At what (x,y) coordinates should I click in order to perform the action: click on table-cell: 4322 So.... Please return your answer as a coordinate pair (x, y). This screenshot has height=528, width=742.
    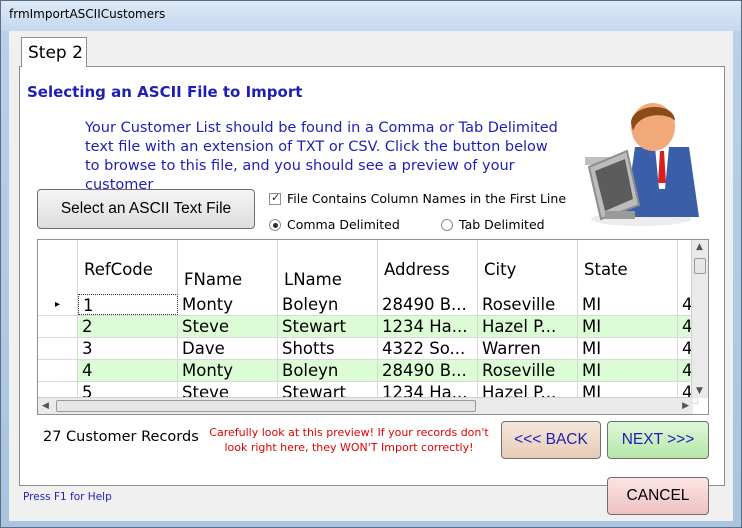
    Looking at the image, I should click on (428, 348).